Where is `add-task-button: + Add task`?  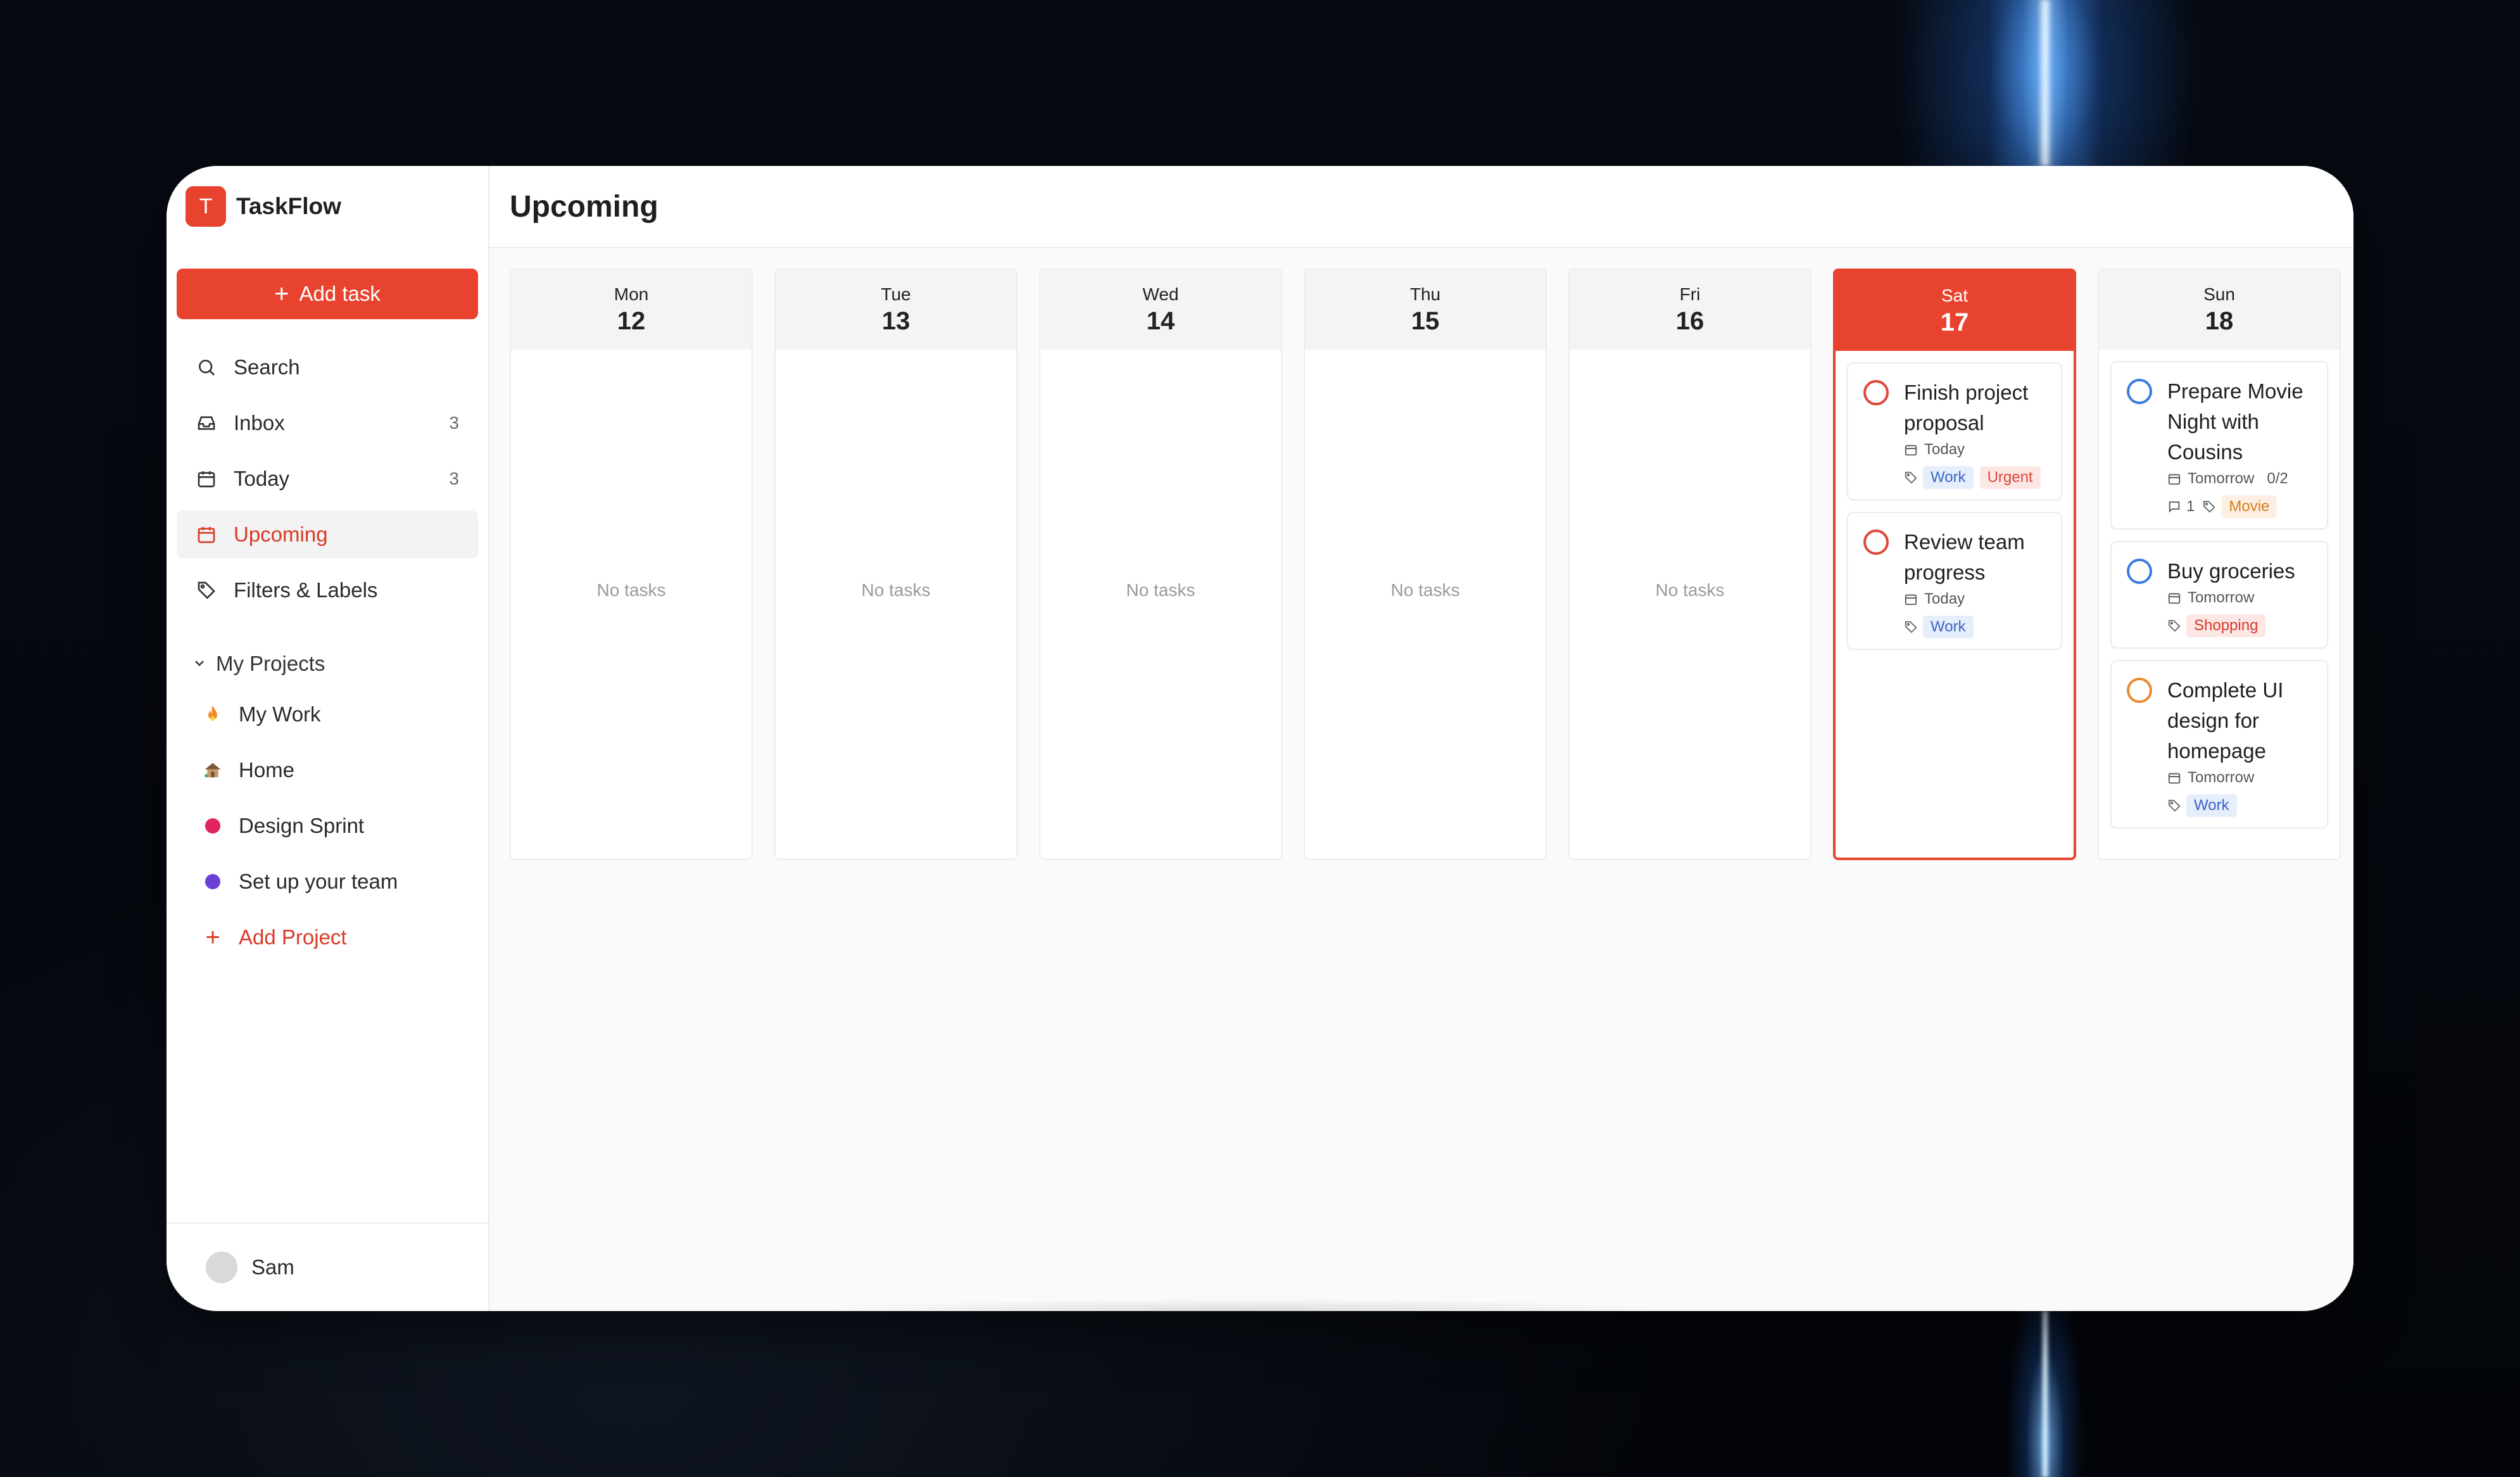 add-task-button: + Add task is located at coordinates (327, 294).